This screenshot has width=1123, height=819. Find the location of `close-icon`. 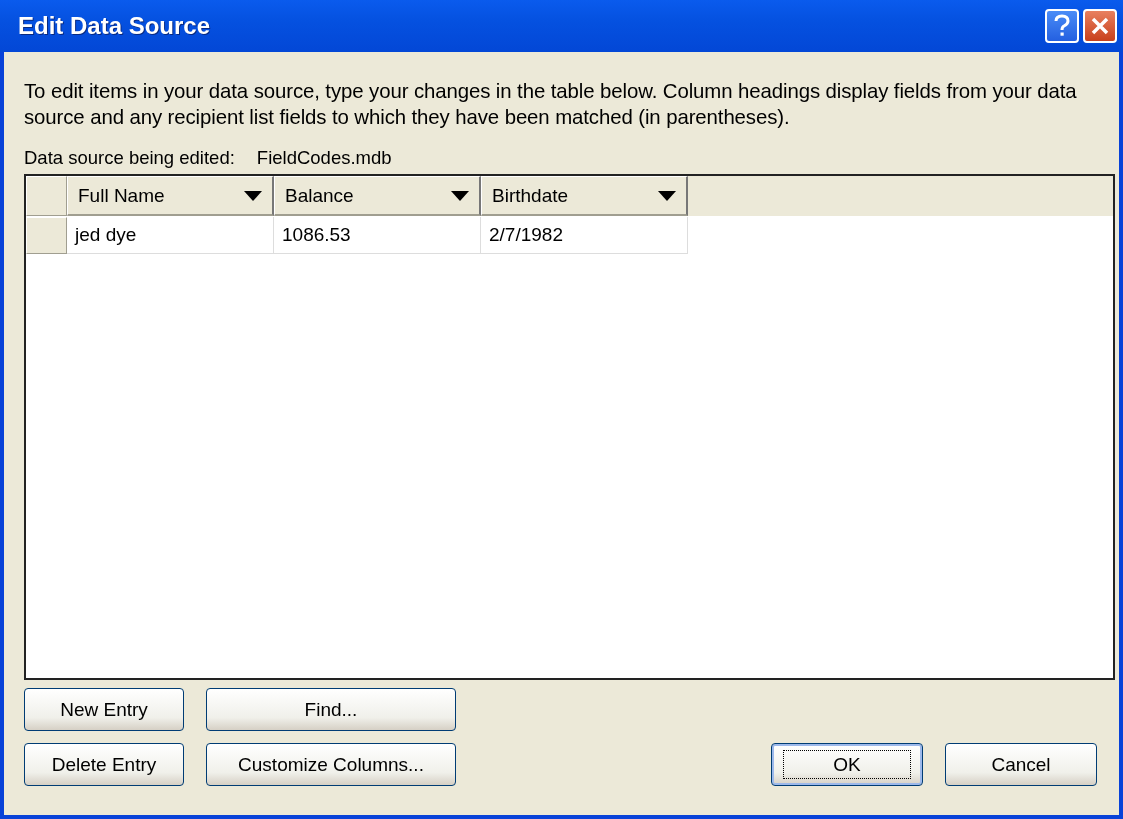

close-icon is located at coordinates (1100, 26).